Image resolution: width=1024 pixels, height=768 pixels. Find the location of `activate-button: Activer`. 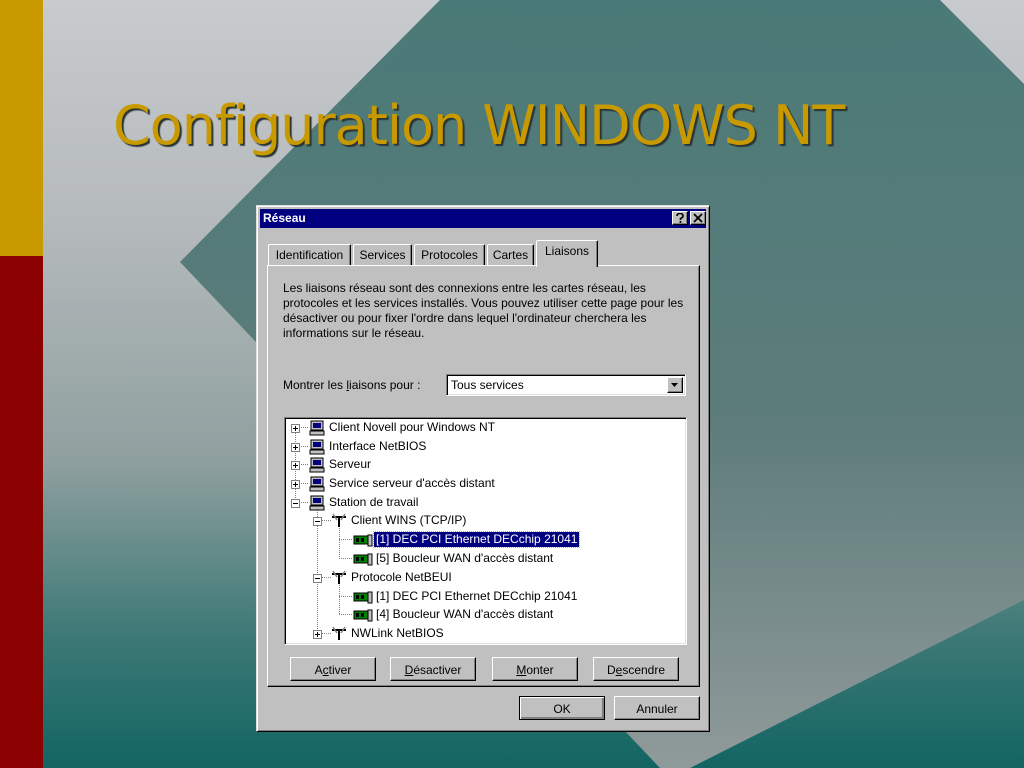

activate-button: Activer is located at coordinates (333, 669).